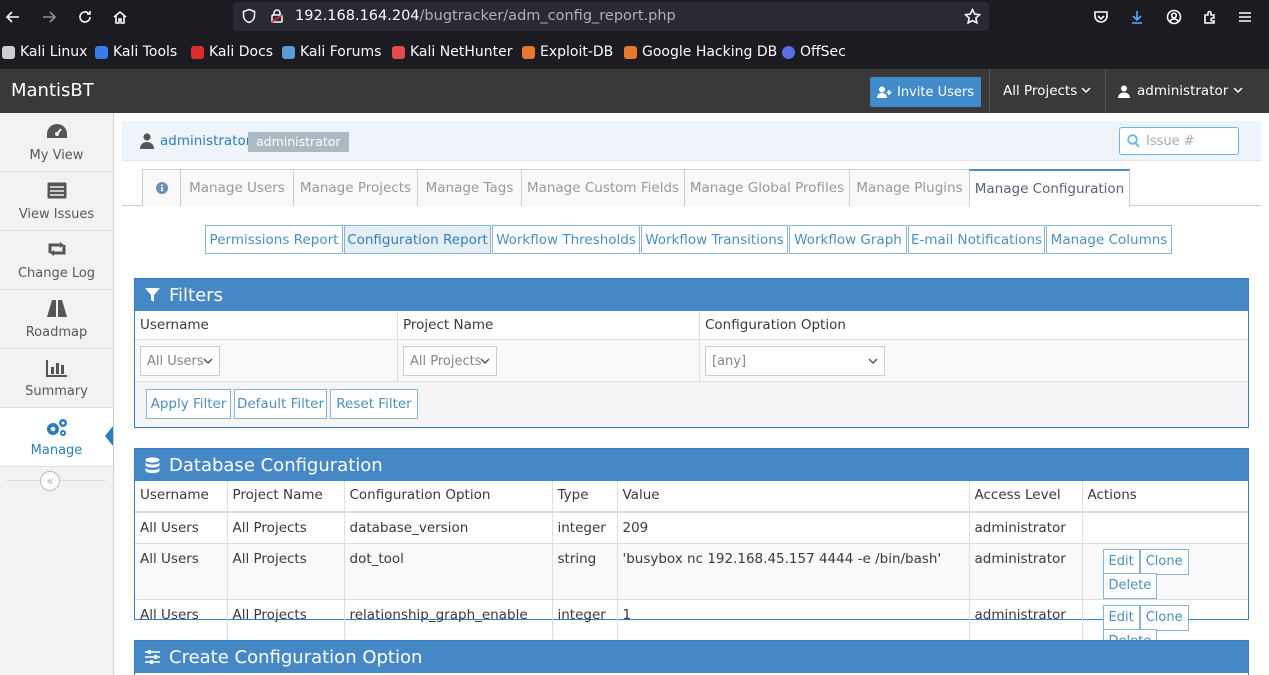 The image size is (1269, 675). I want to click on project-filter-select: All Projects, so click(450, 361).